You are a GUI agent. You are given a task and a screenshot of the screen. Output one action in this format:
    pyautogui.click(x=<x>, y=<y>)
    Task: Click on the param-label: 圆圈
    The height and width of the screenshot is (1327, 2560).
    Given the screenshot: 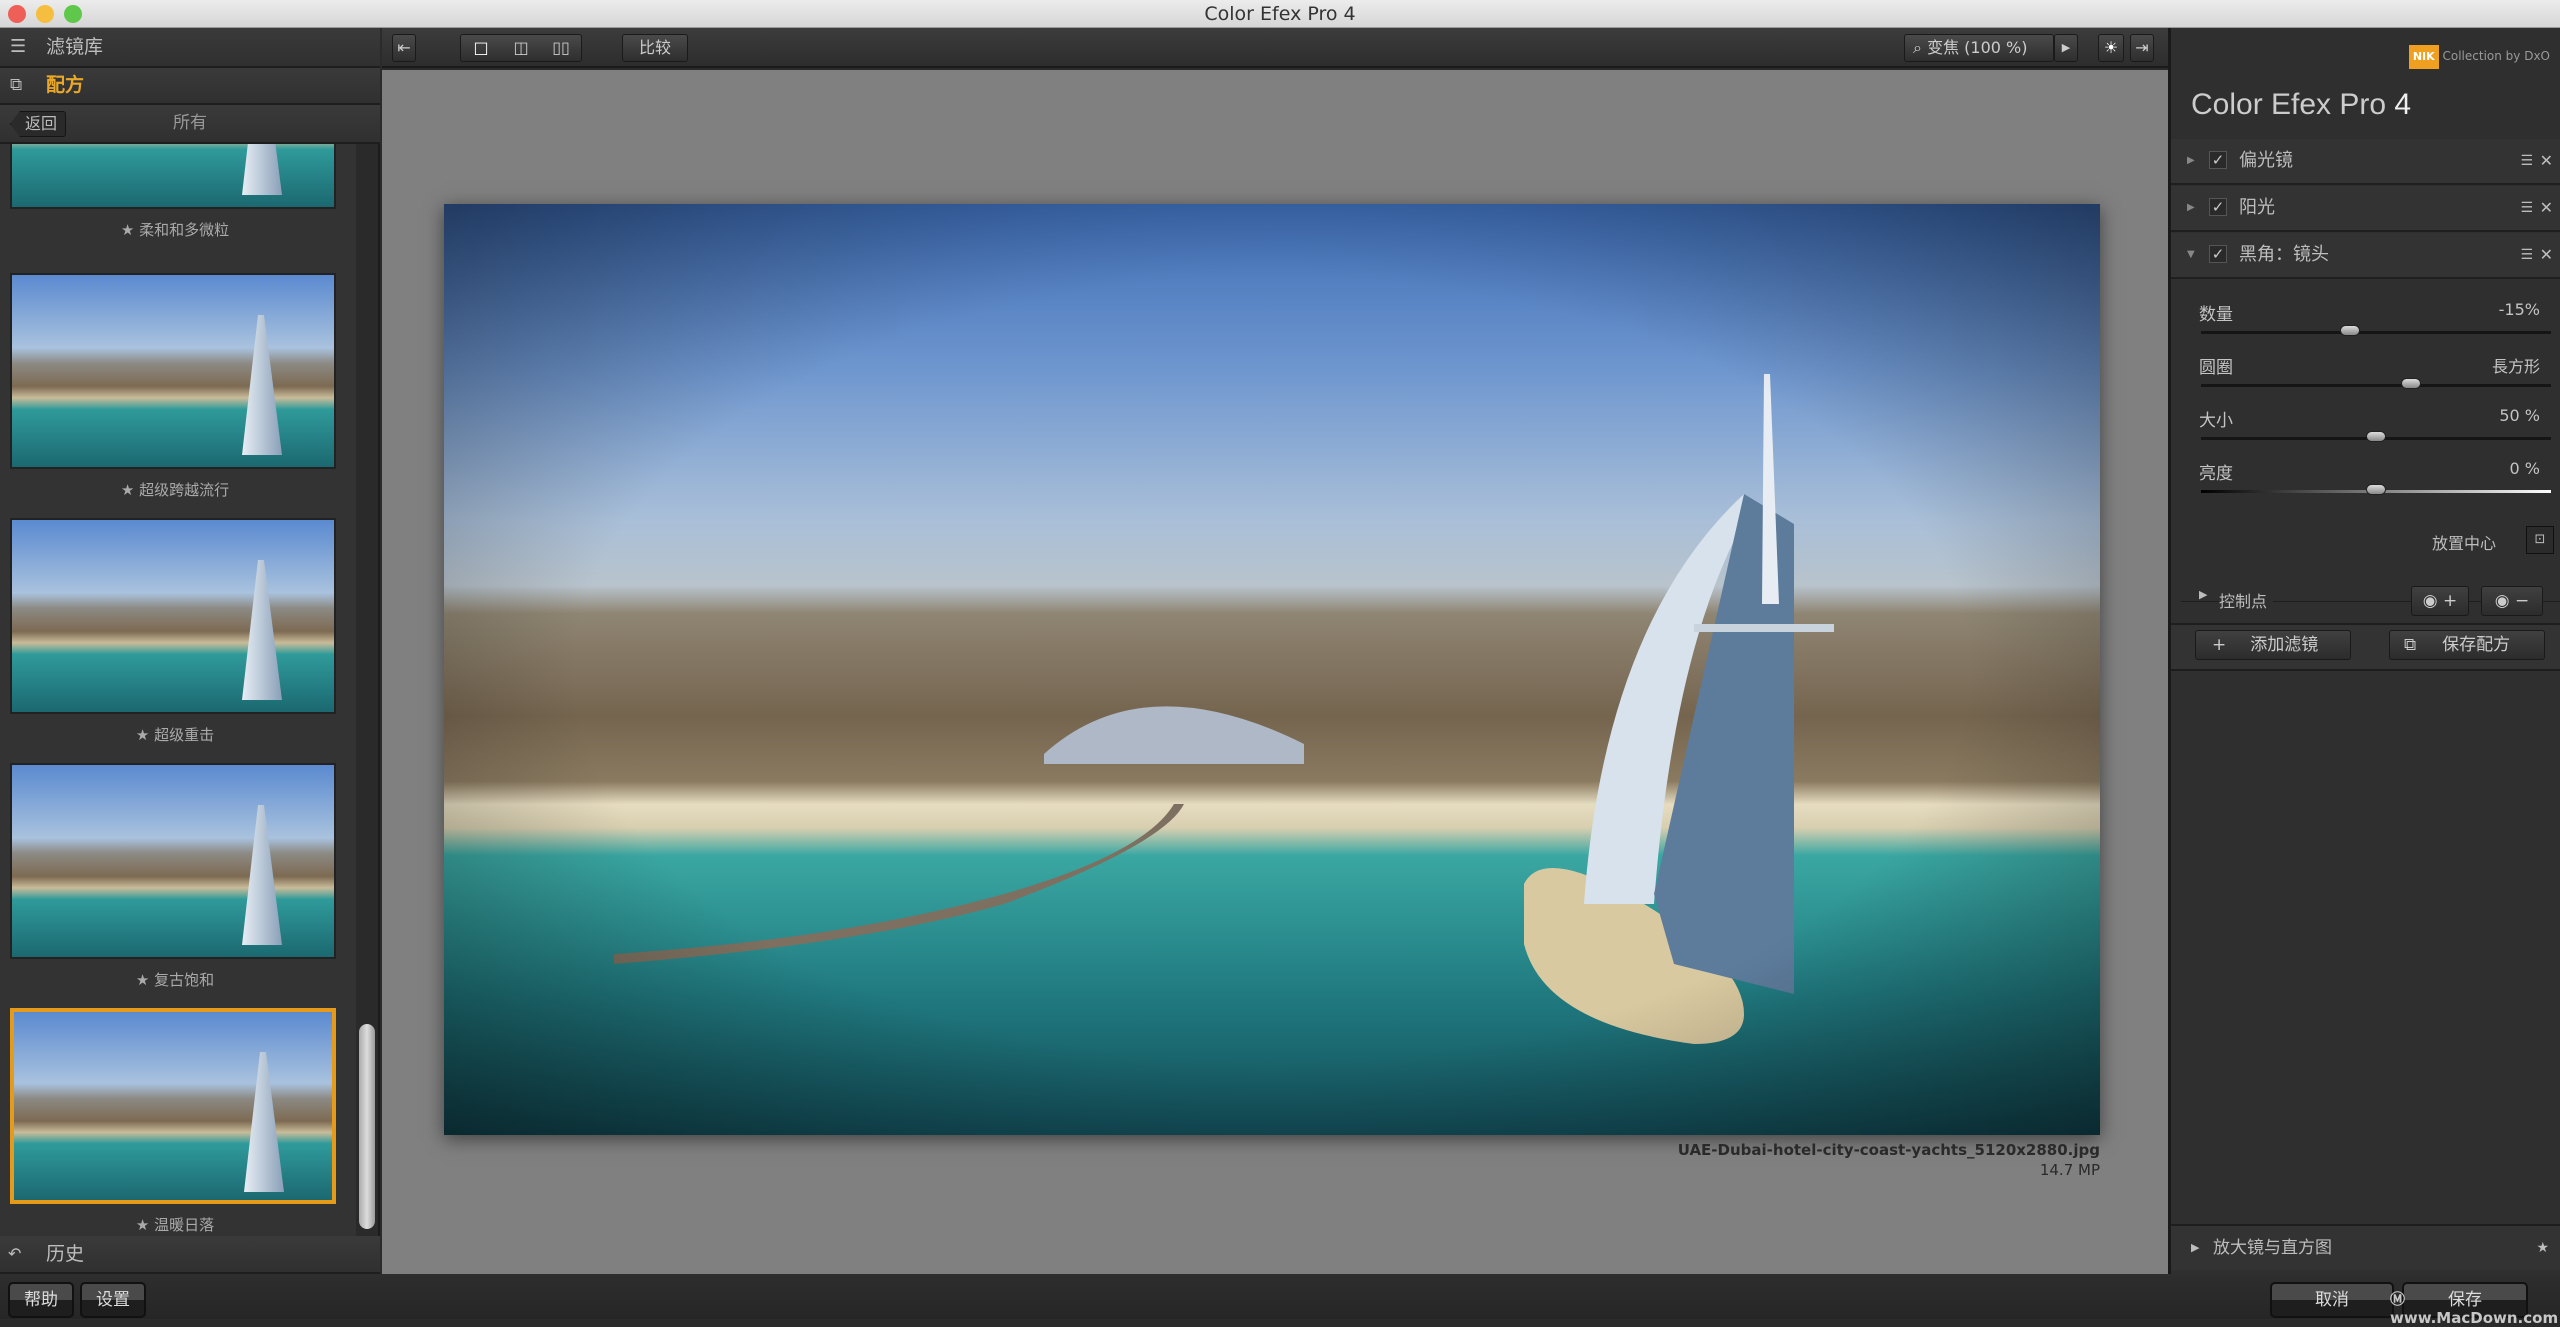 What is the action you would take?
    pyautogui.click(x=2216, y=368)
    